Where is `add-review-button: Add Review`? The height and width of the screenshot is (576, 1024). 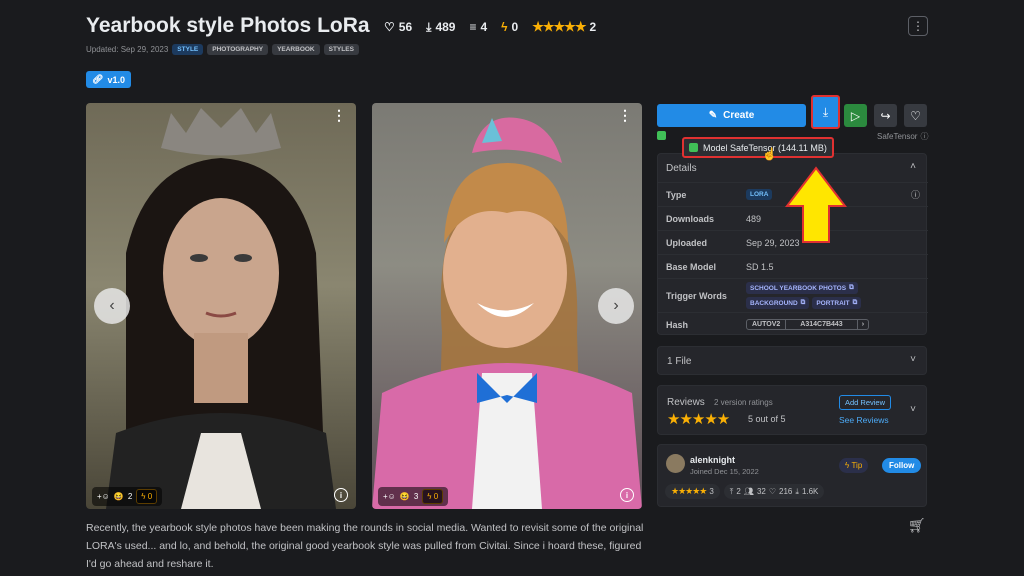 add-review-button: Add Review is located at coordinates (865, 402).